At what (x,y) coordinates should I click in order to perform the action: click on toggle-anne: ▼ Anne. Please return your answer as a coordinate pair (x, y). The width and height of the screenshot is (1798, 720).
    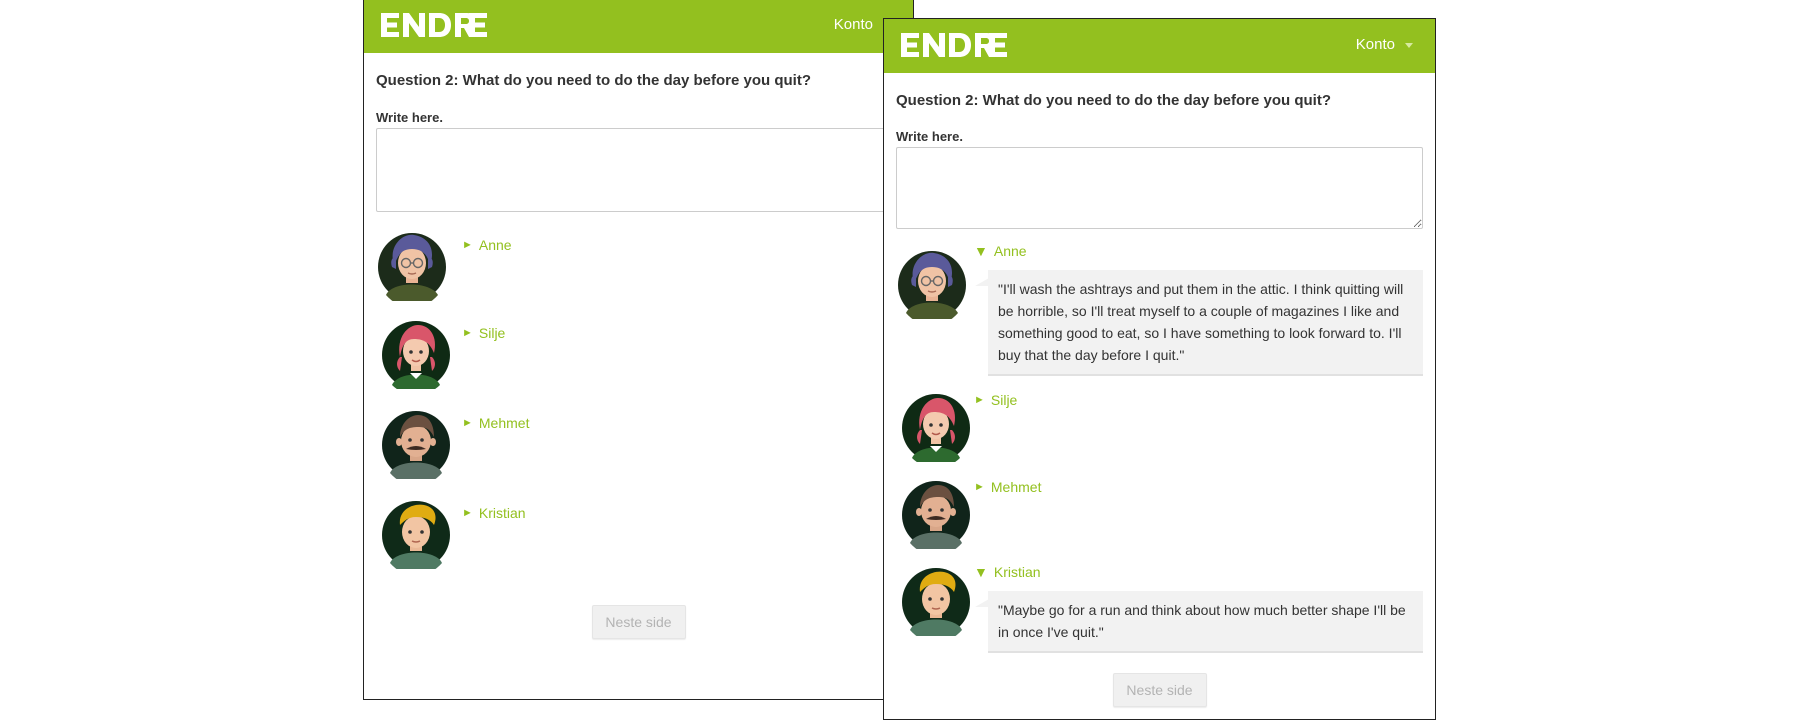
    Looking at the image, I should click on (1000, 251).